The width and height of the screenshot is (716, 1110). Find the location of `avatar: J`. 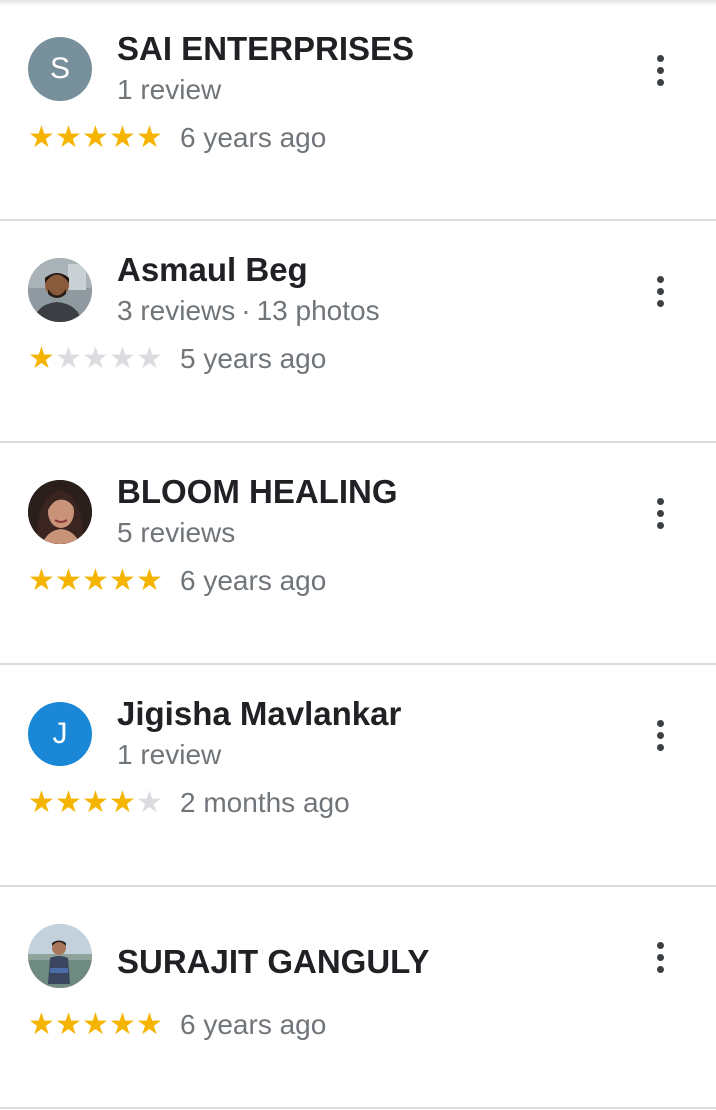

avatar: J is located at coordinates (60, 734).